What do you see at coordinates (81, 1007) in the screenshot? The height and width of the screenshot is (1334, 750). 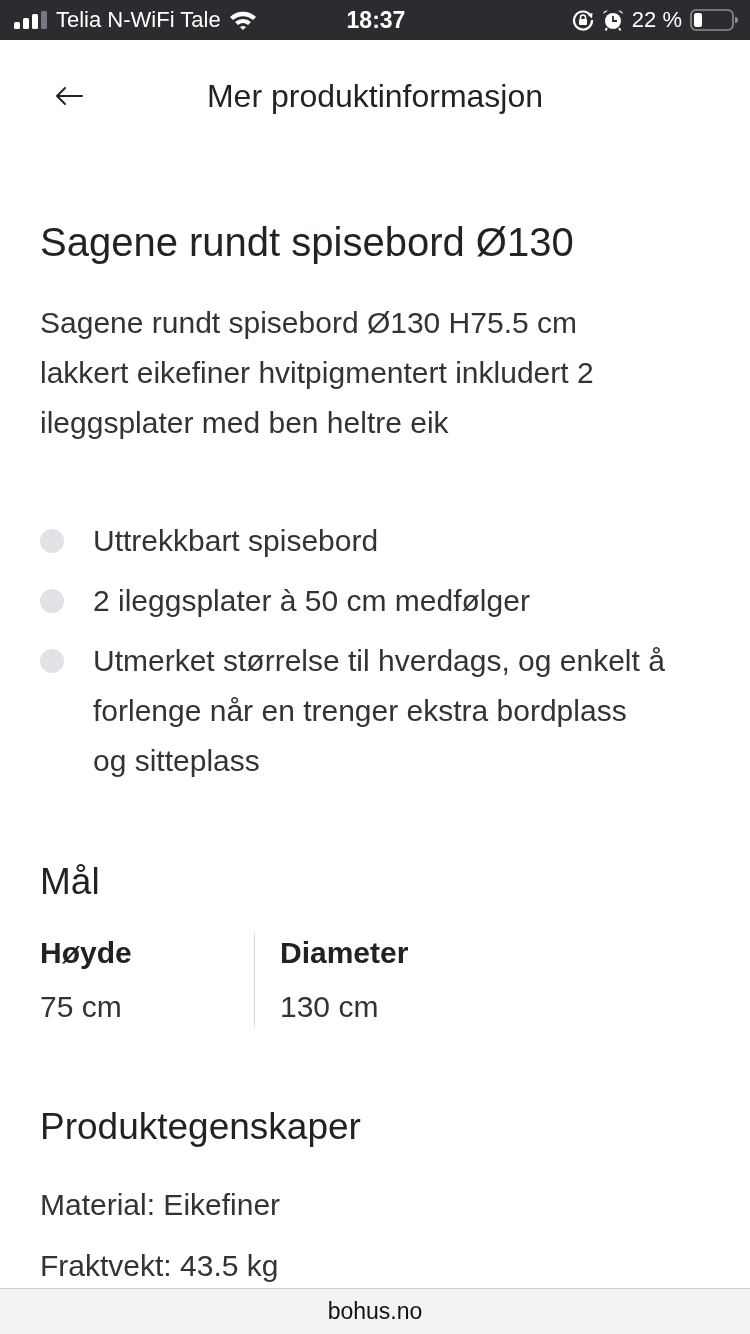 I see `dimension-value: 75 cm` at bounding box center [81, 1007].